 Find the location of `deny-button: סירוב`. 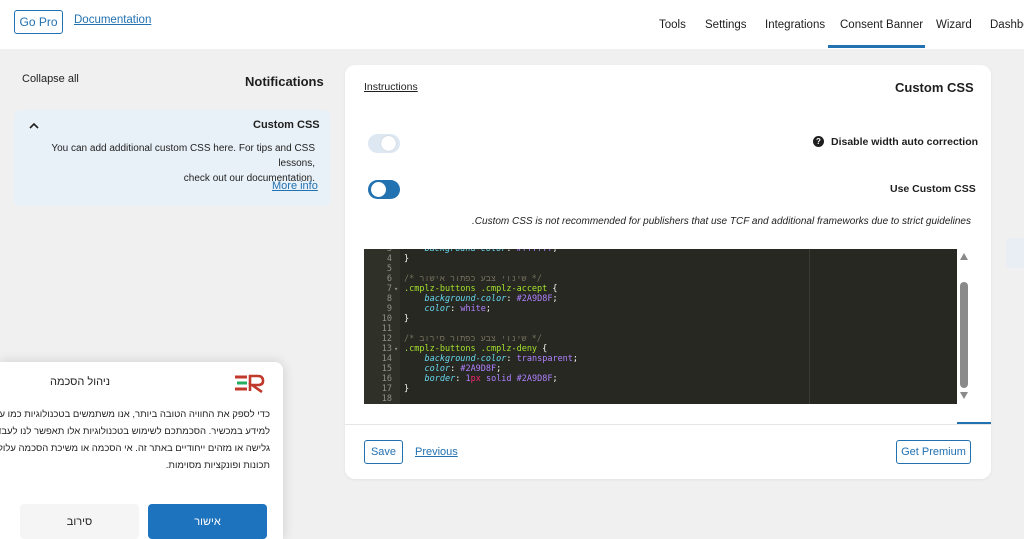

deny-button: סירוב is located at coordinates (79, 521).